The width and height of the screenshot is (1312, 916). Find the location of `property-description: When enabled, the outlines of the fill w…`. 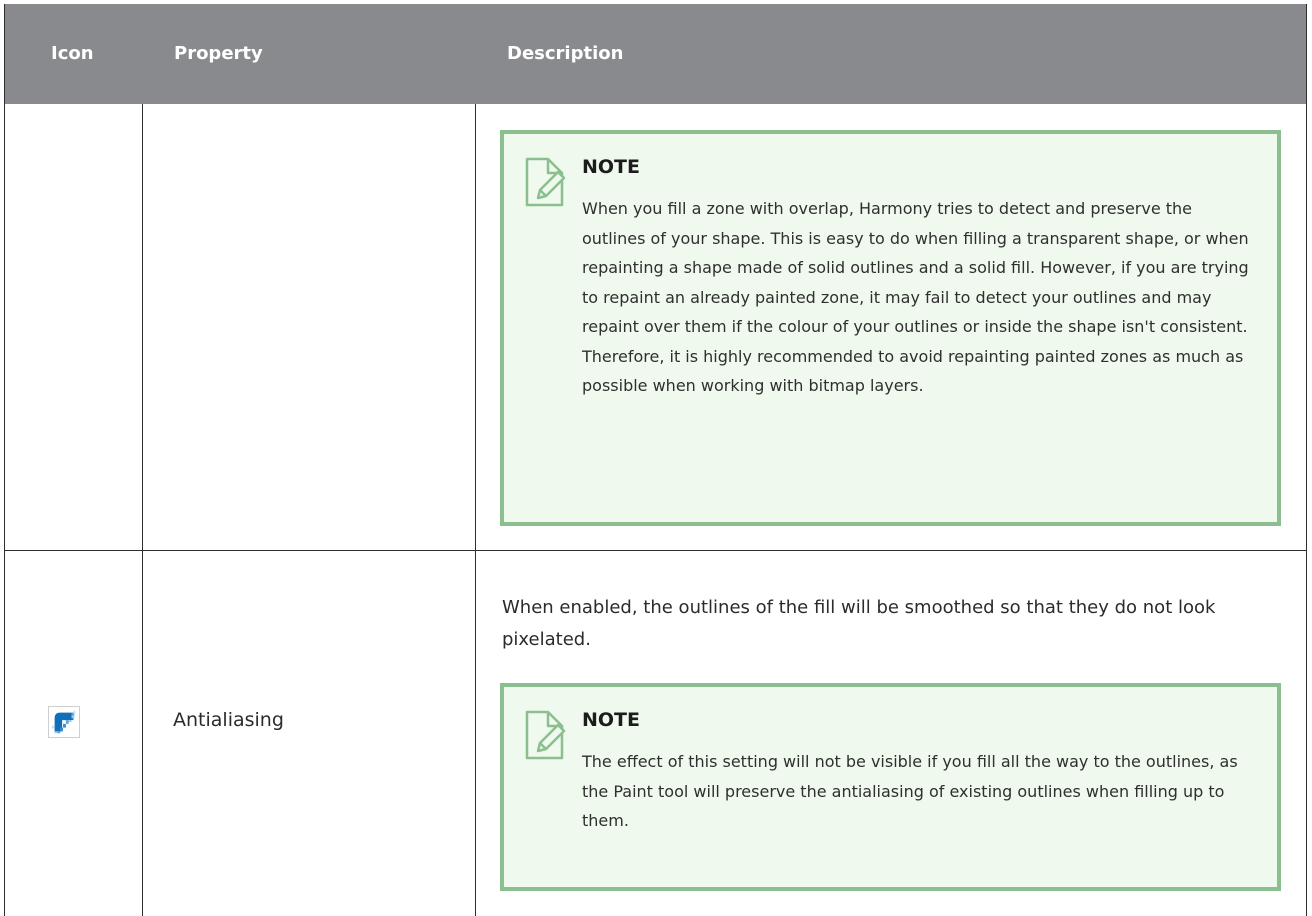

property-description: When enabled, the outlines of the fill w… is located at coordinates (859, 623).